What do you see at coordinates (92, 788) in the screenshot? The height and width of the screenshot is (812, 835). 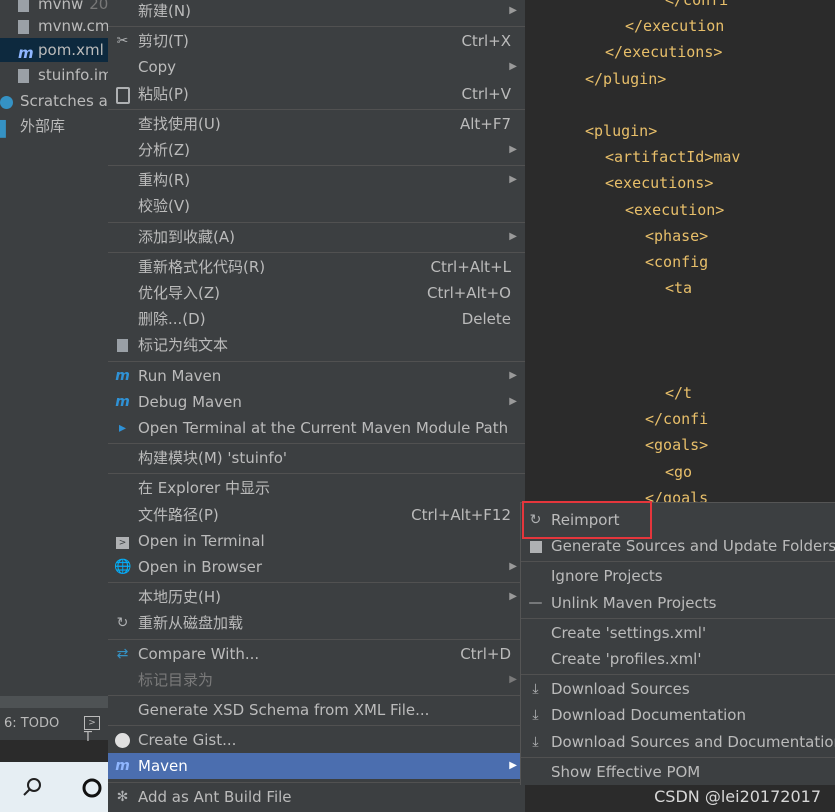 I see `cortana-icon` at bounding box center [92, 788].